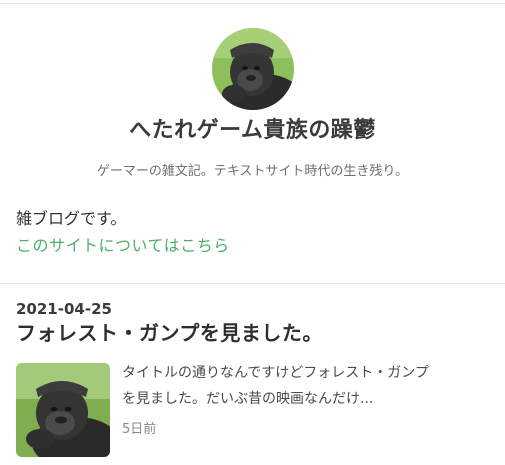 The width and height of the screenshot is (505, 465). I want to click on gorilla-avatar-image, so click(253, 69).